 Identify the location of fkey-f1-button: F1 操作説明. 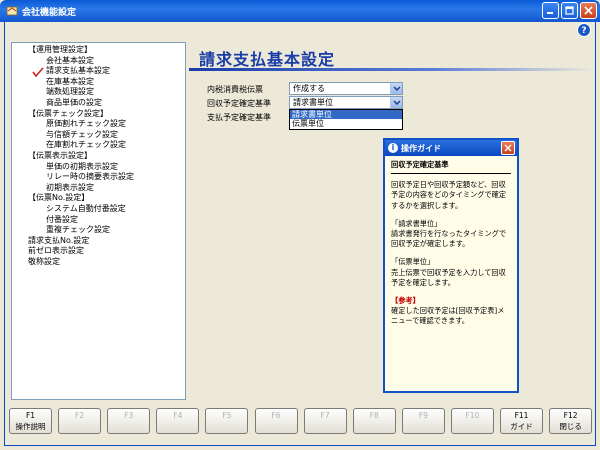
(30, 421).